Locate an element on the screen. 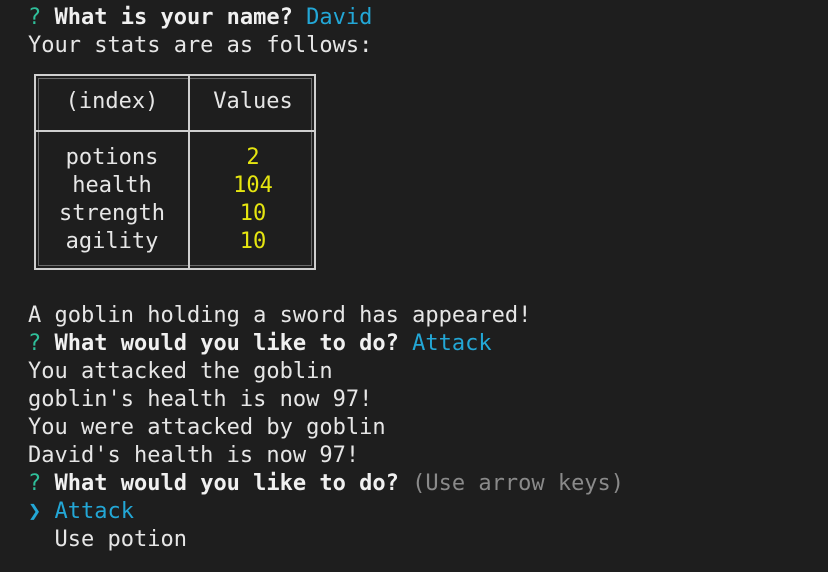 Image resolution: width=828 pixels, height=572 pixels. row-key-health: health is located at coordinates (112, 185).